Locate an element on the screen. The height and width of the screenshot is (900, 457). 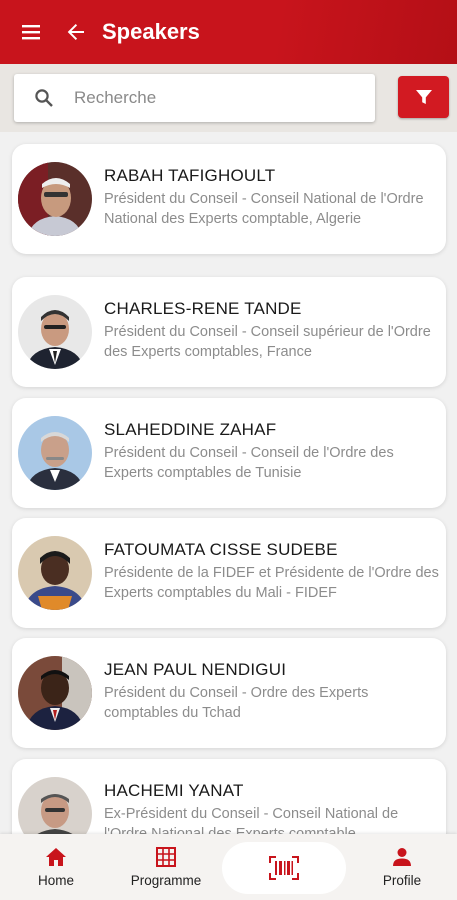
nav-programme: Programme is located at coordinates (166, 867).